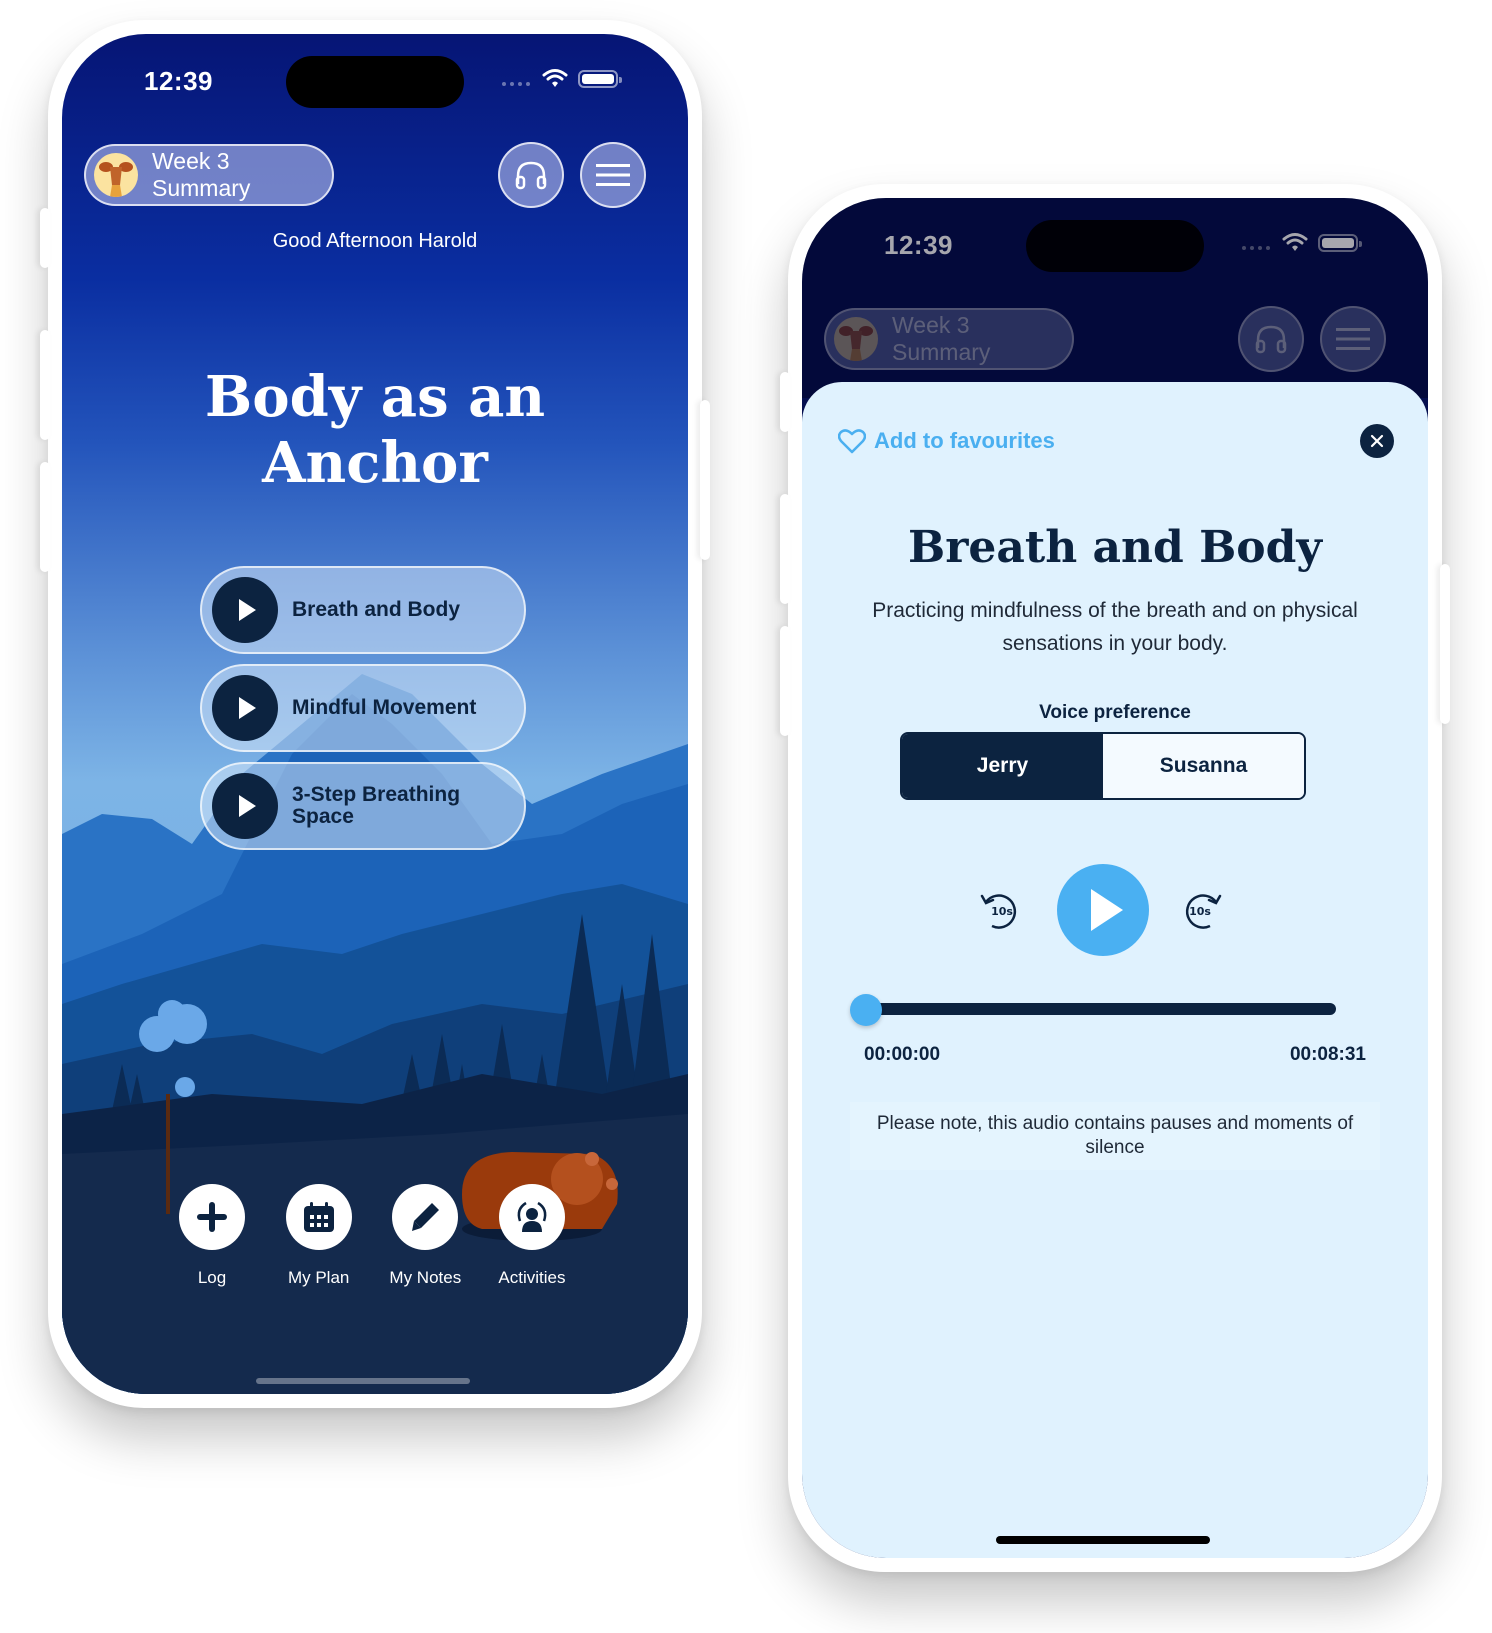  I want to click on progress-thumb, so click(866, 1010).